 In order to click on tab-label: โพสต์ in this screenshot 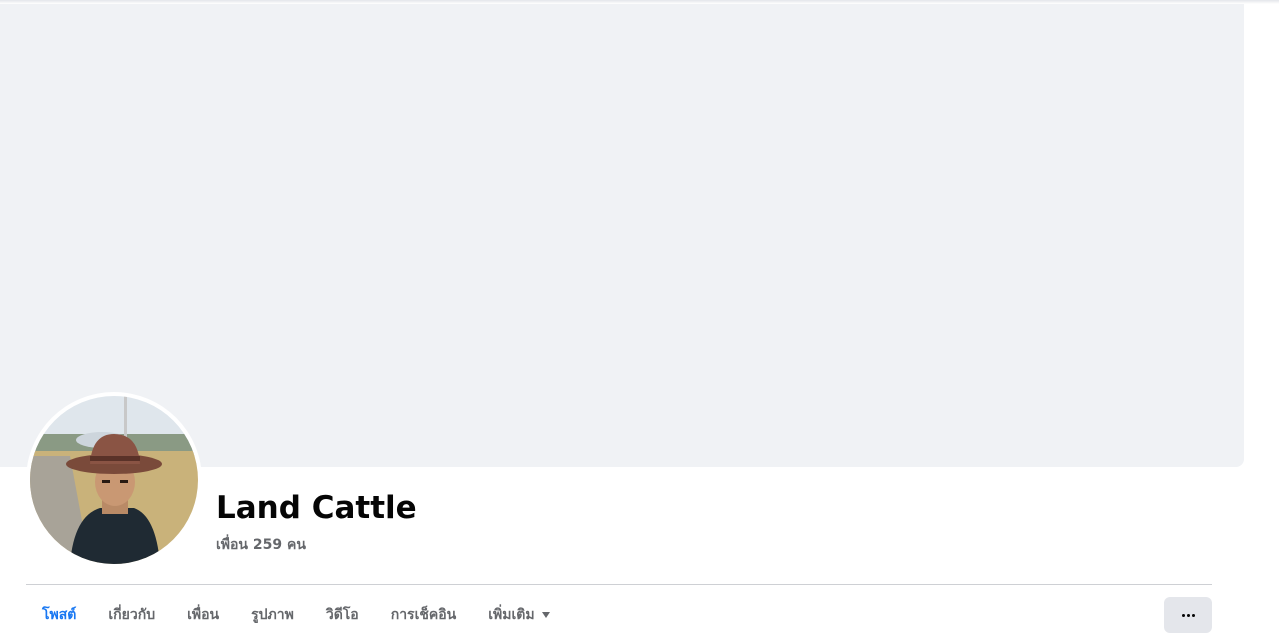, I will do `click(59, 615)`.